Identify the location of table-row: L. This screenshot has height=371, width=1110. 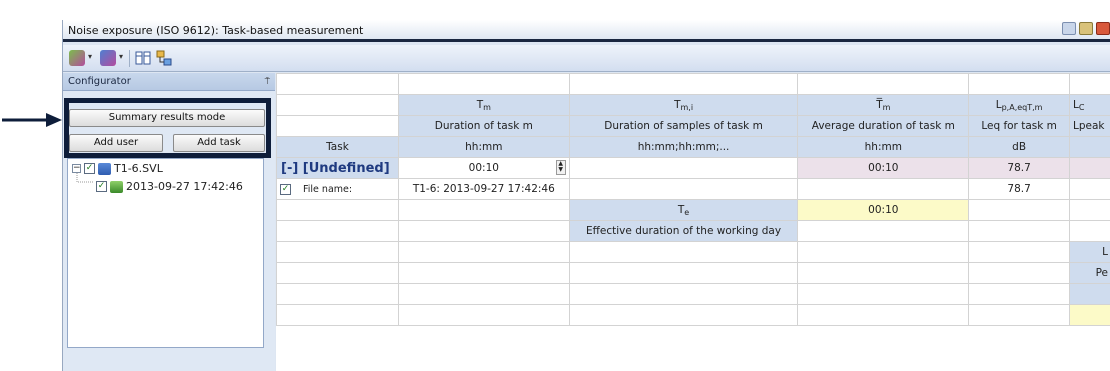
(693, 252).